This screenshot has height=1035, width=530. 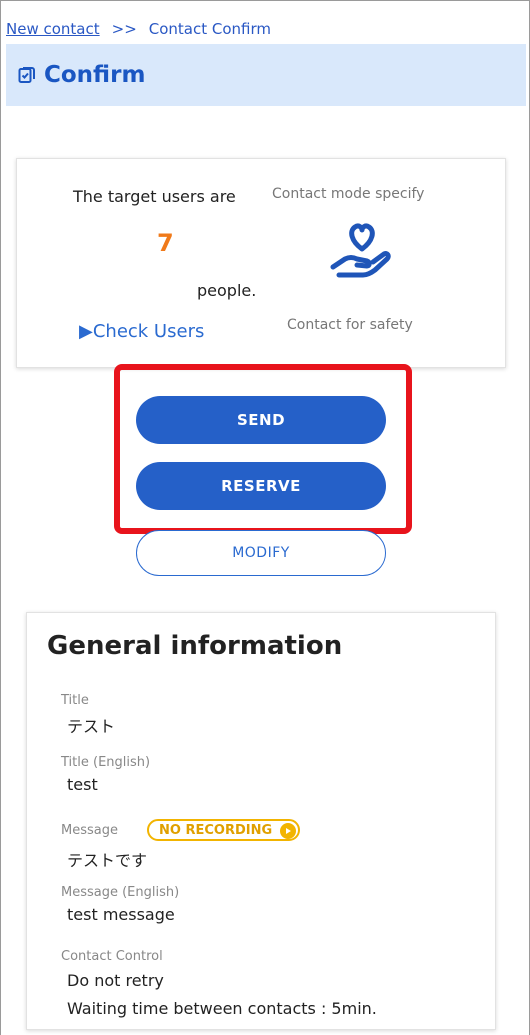 I want to click on target-users-text: The target users are, so click(x=154, y=196).